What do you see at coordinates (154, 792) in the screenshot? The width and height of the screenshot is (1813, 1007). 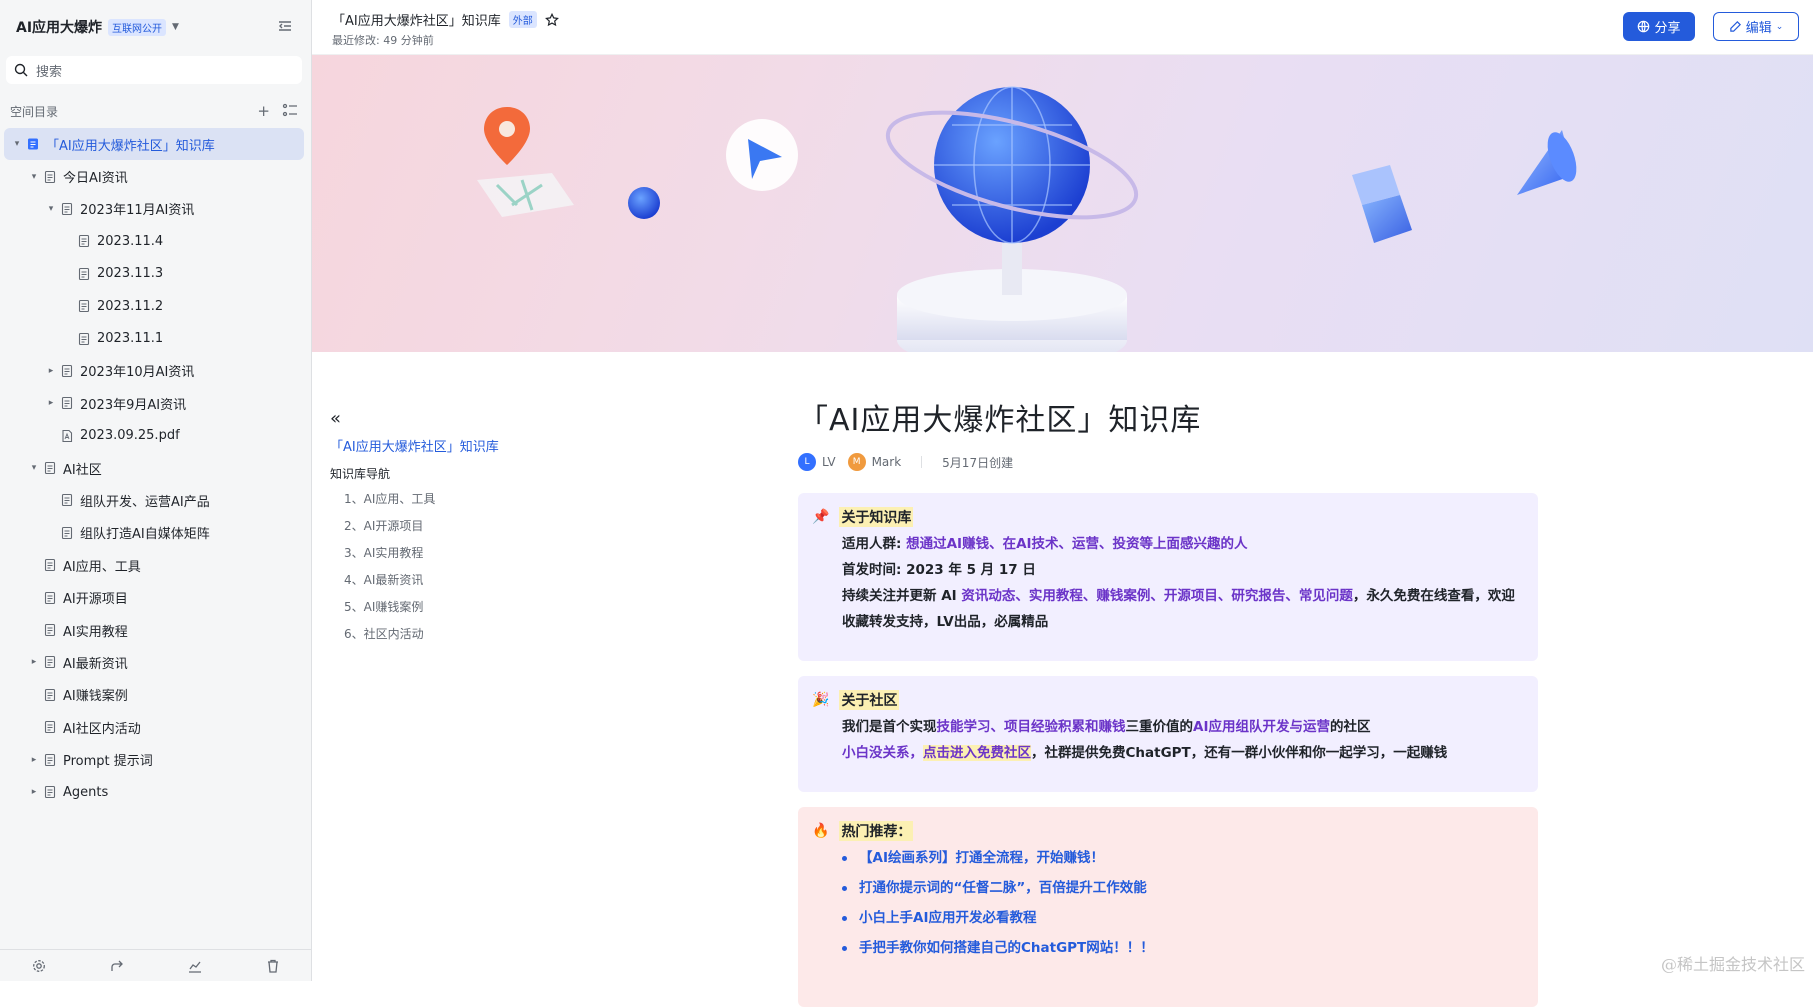 I see `tree-item: ▸Agents` at bounding box center [154, 792].